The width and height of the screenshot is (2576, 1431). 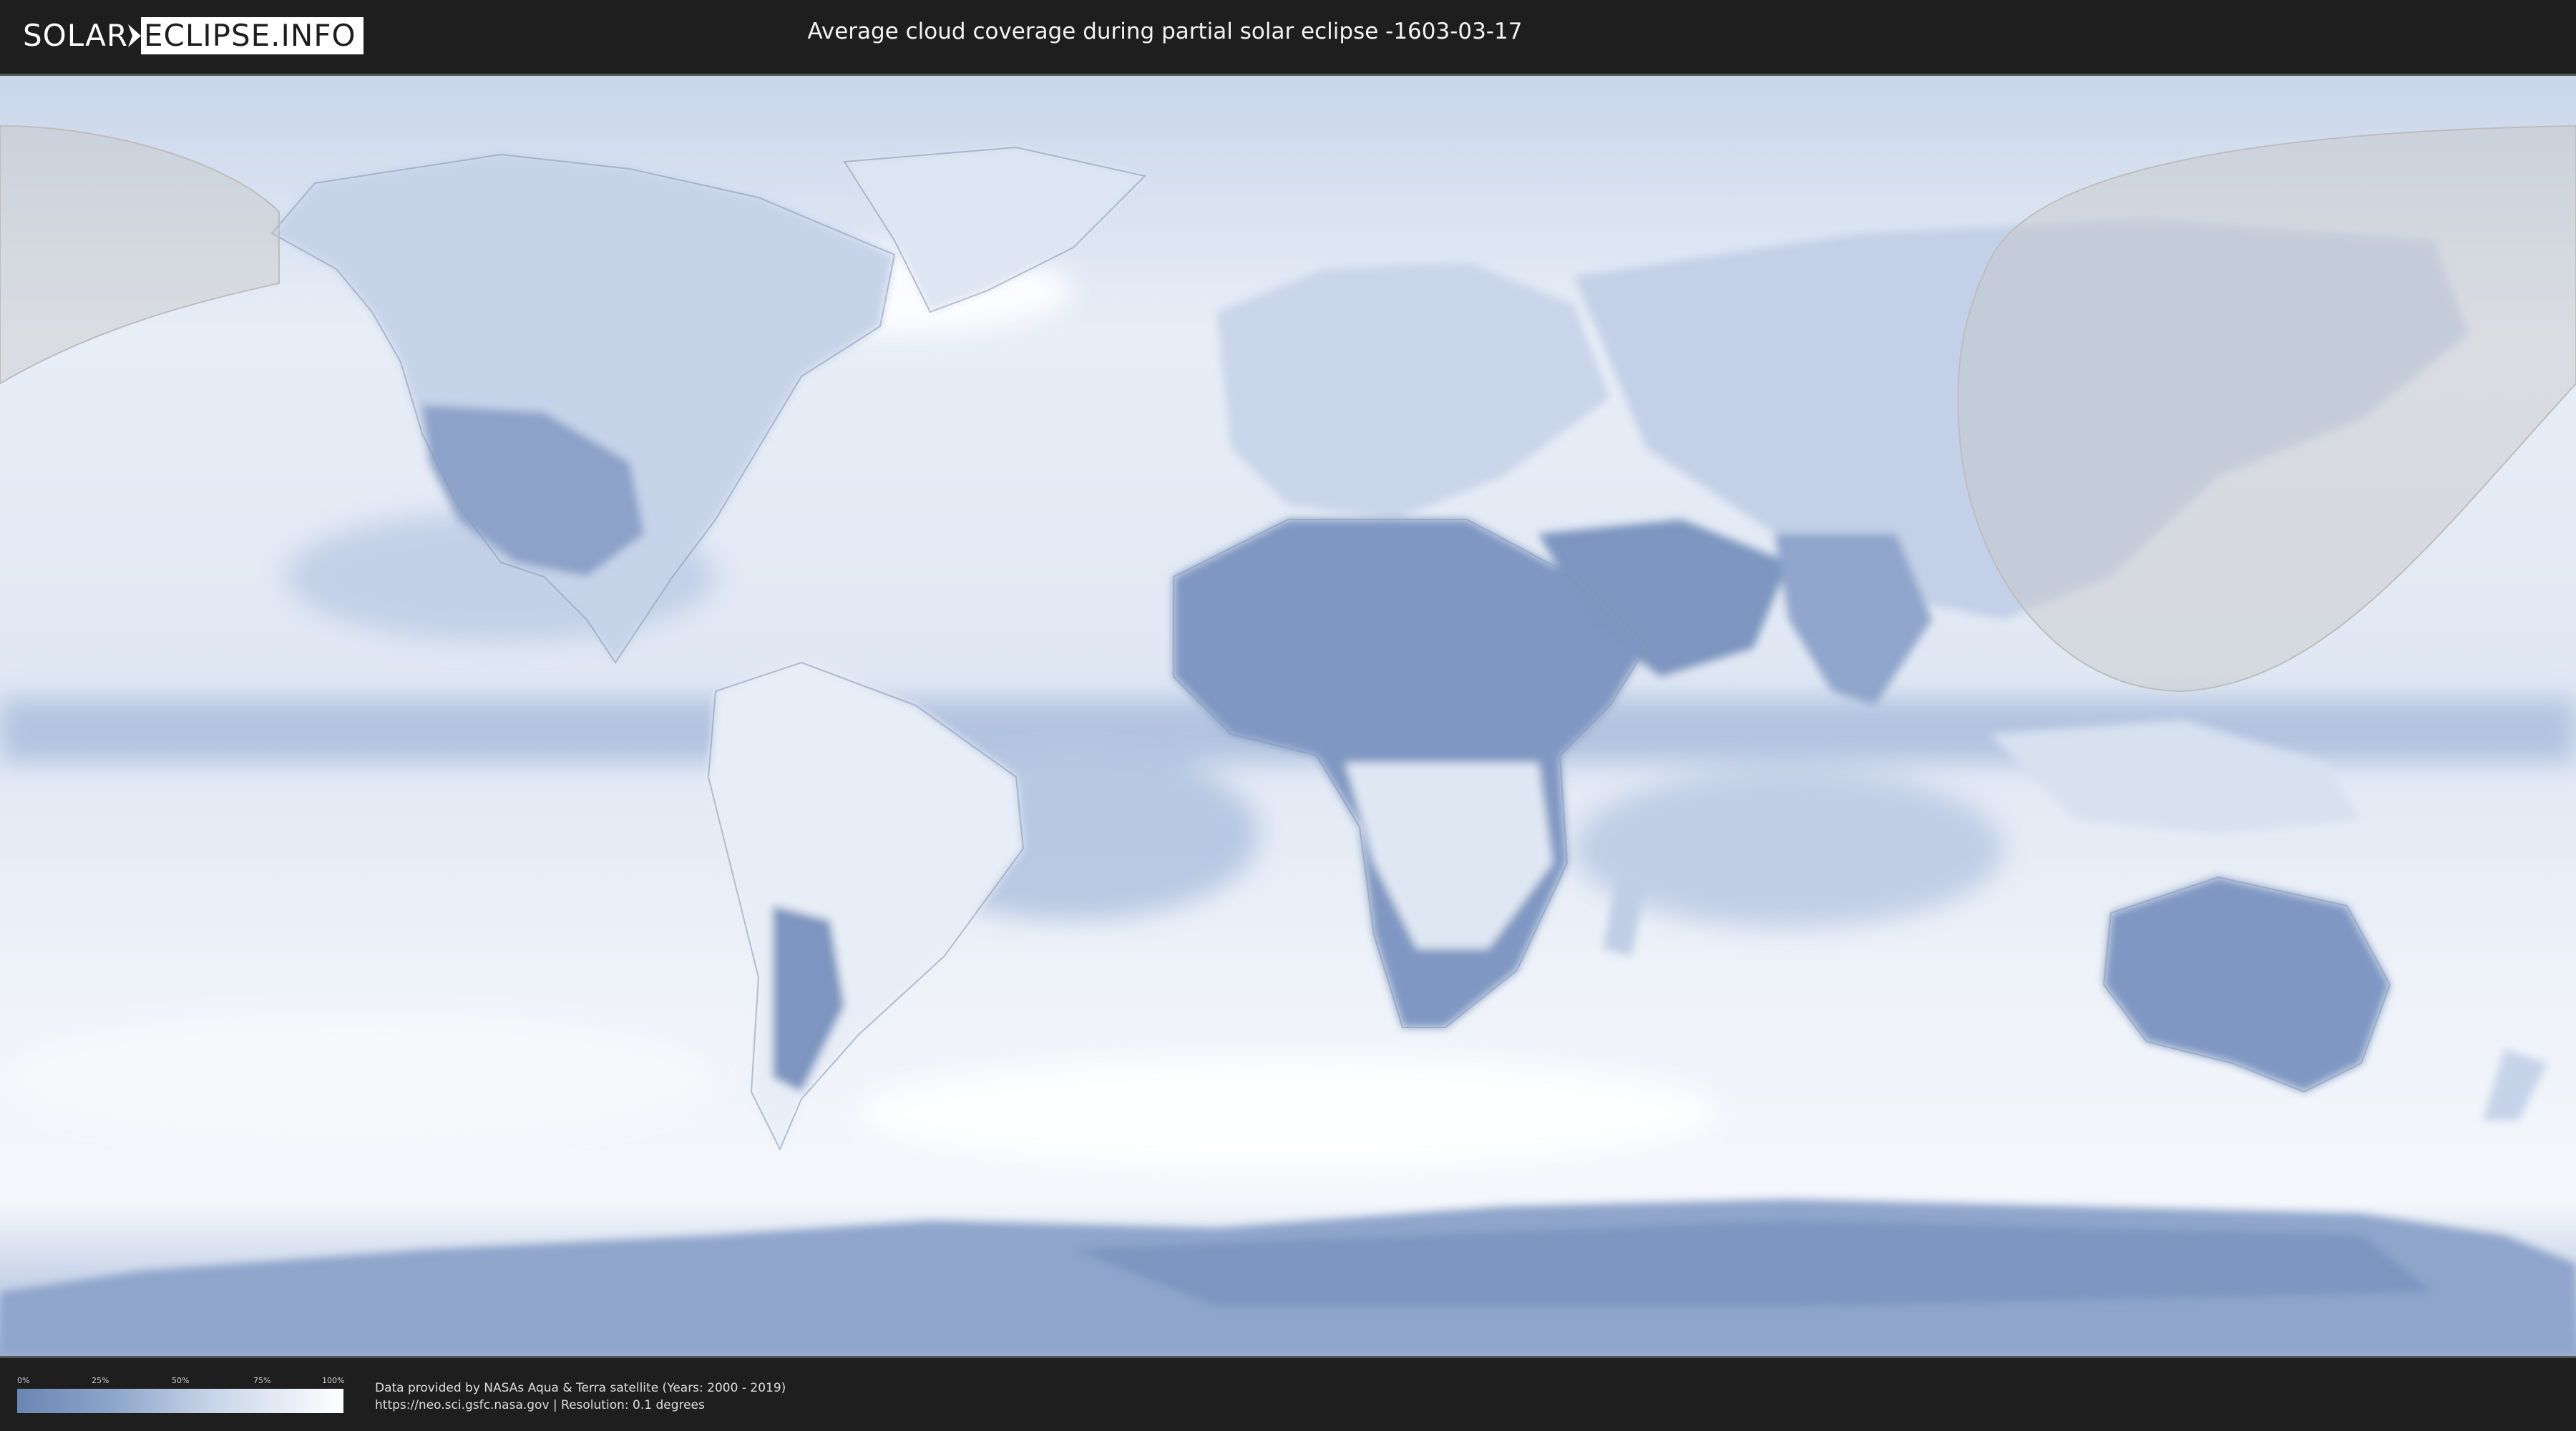 I want to click on legend-tick-0: 0%, so click(x=23, y=1380).